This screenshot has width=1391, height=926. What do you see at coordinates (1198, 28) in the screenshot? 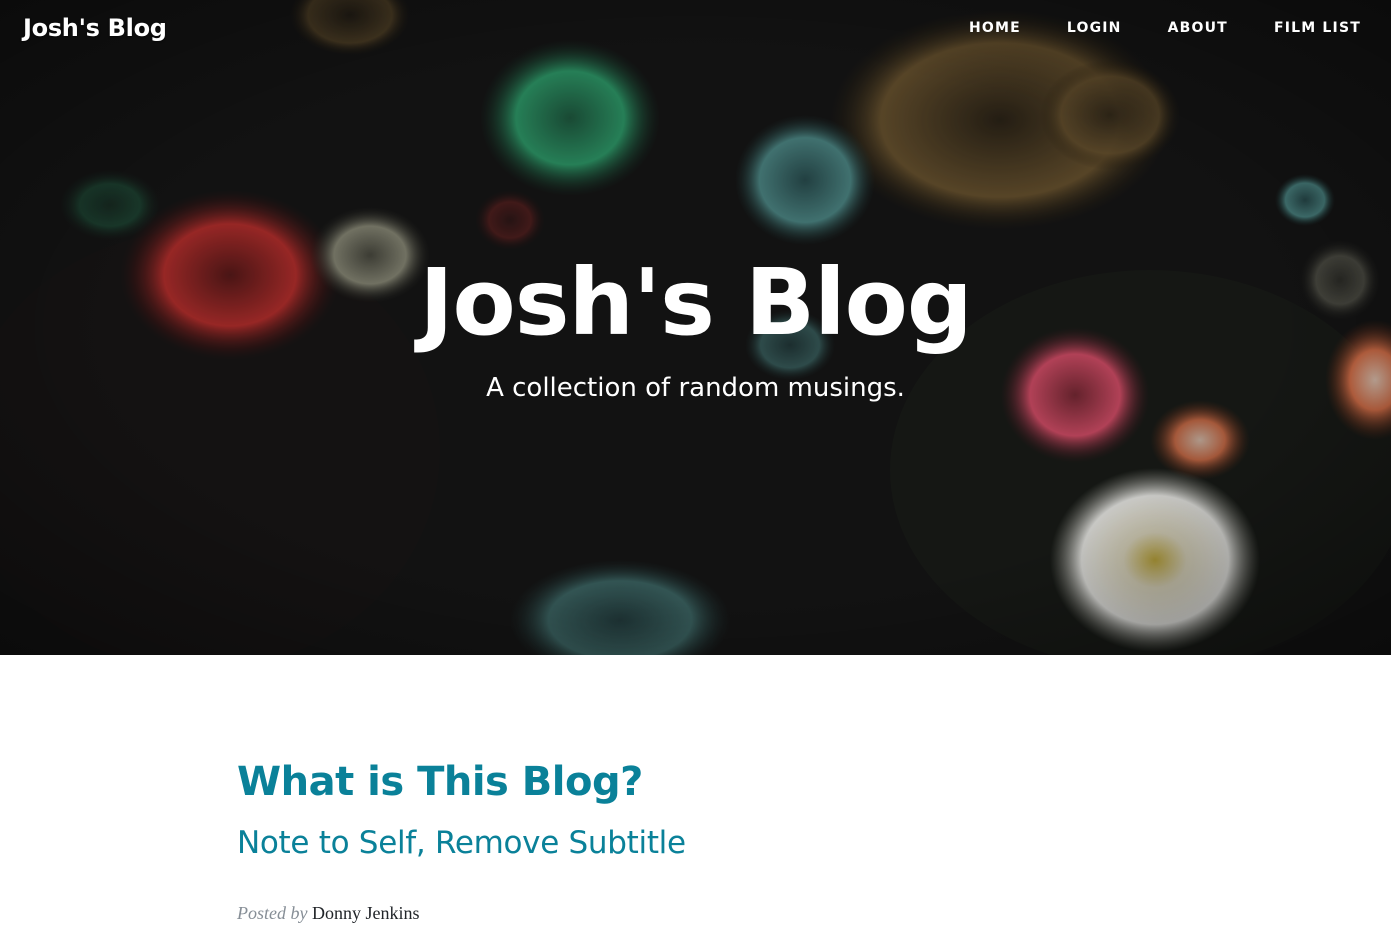
I see `nav-link-about: ABOUT` at bounding box center [1198, 28].